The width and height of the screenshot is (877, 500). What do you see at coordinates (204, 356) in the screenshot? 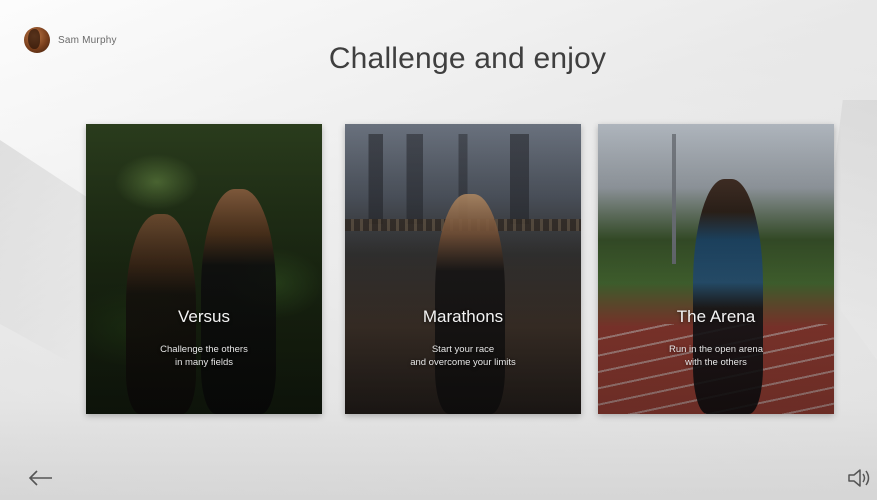
I see `card-description: Challenge the others in many fields` at bounding box center [204, 356].